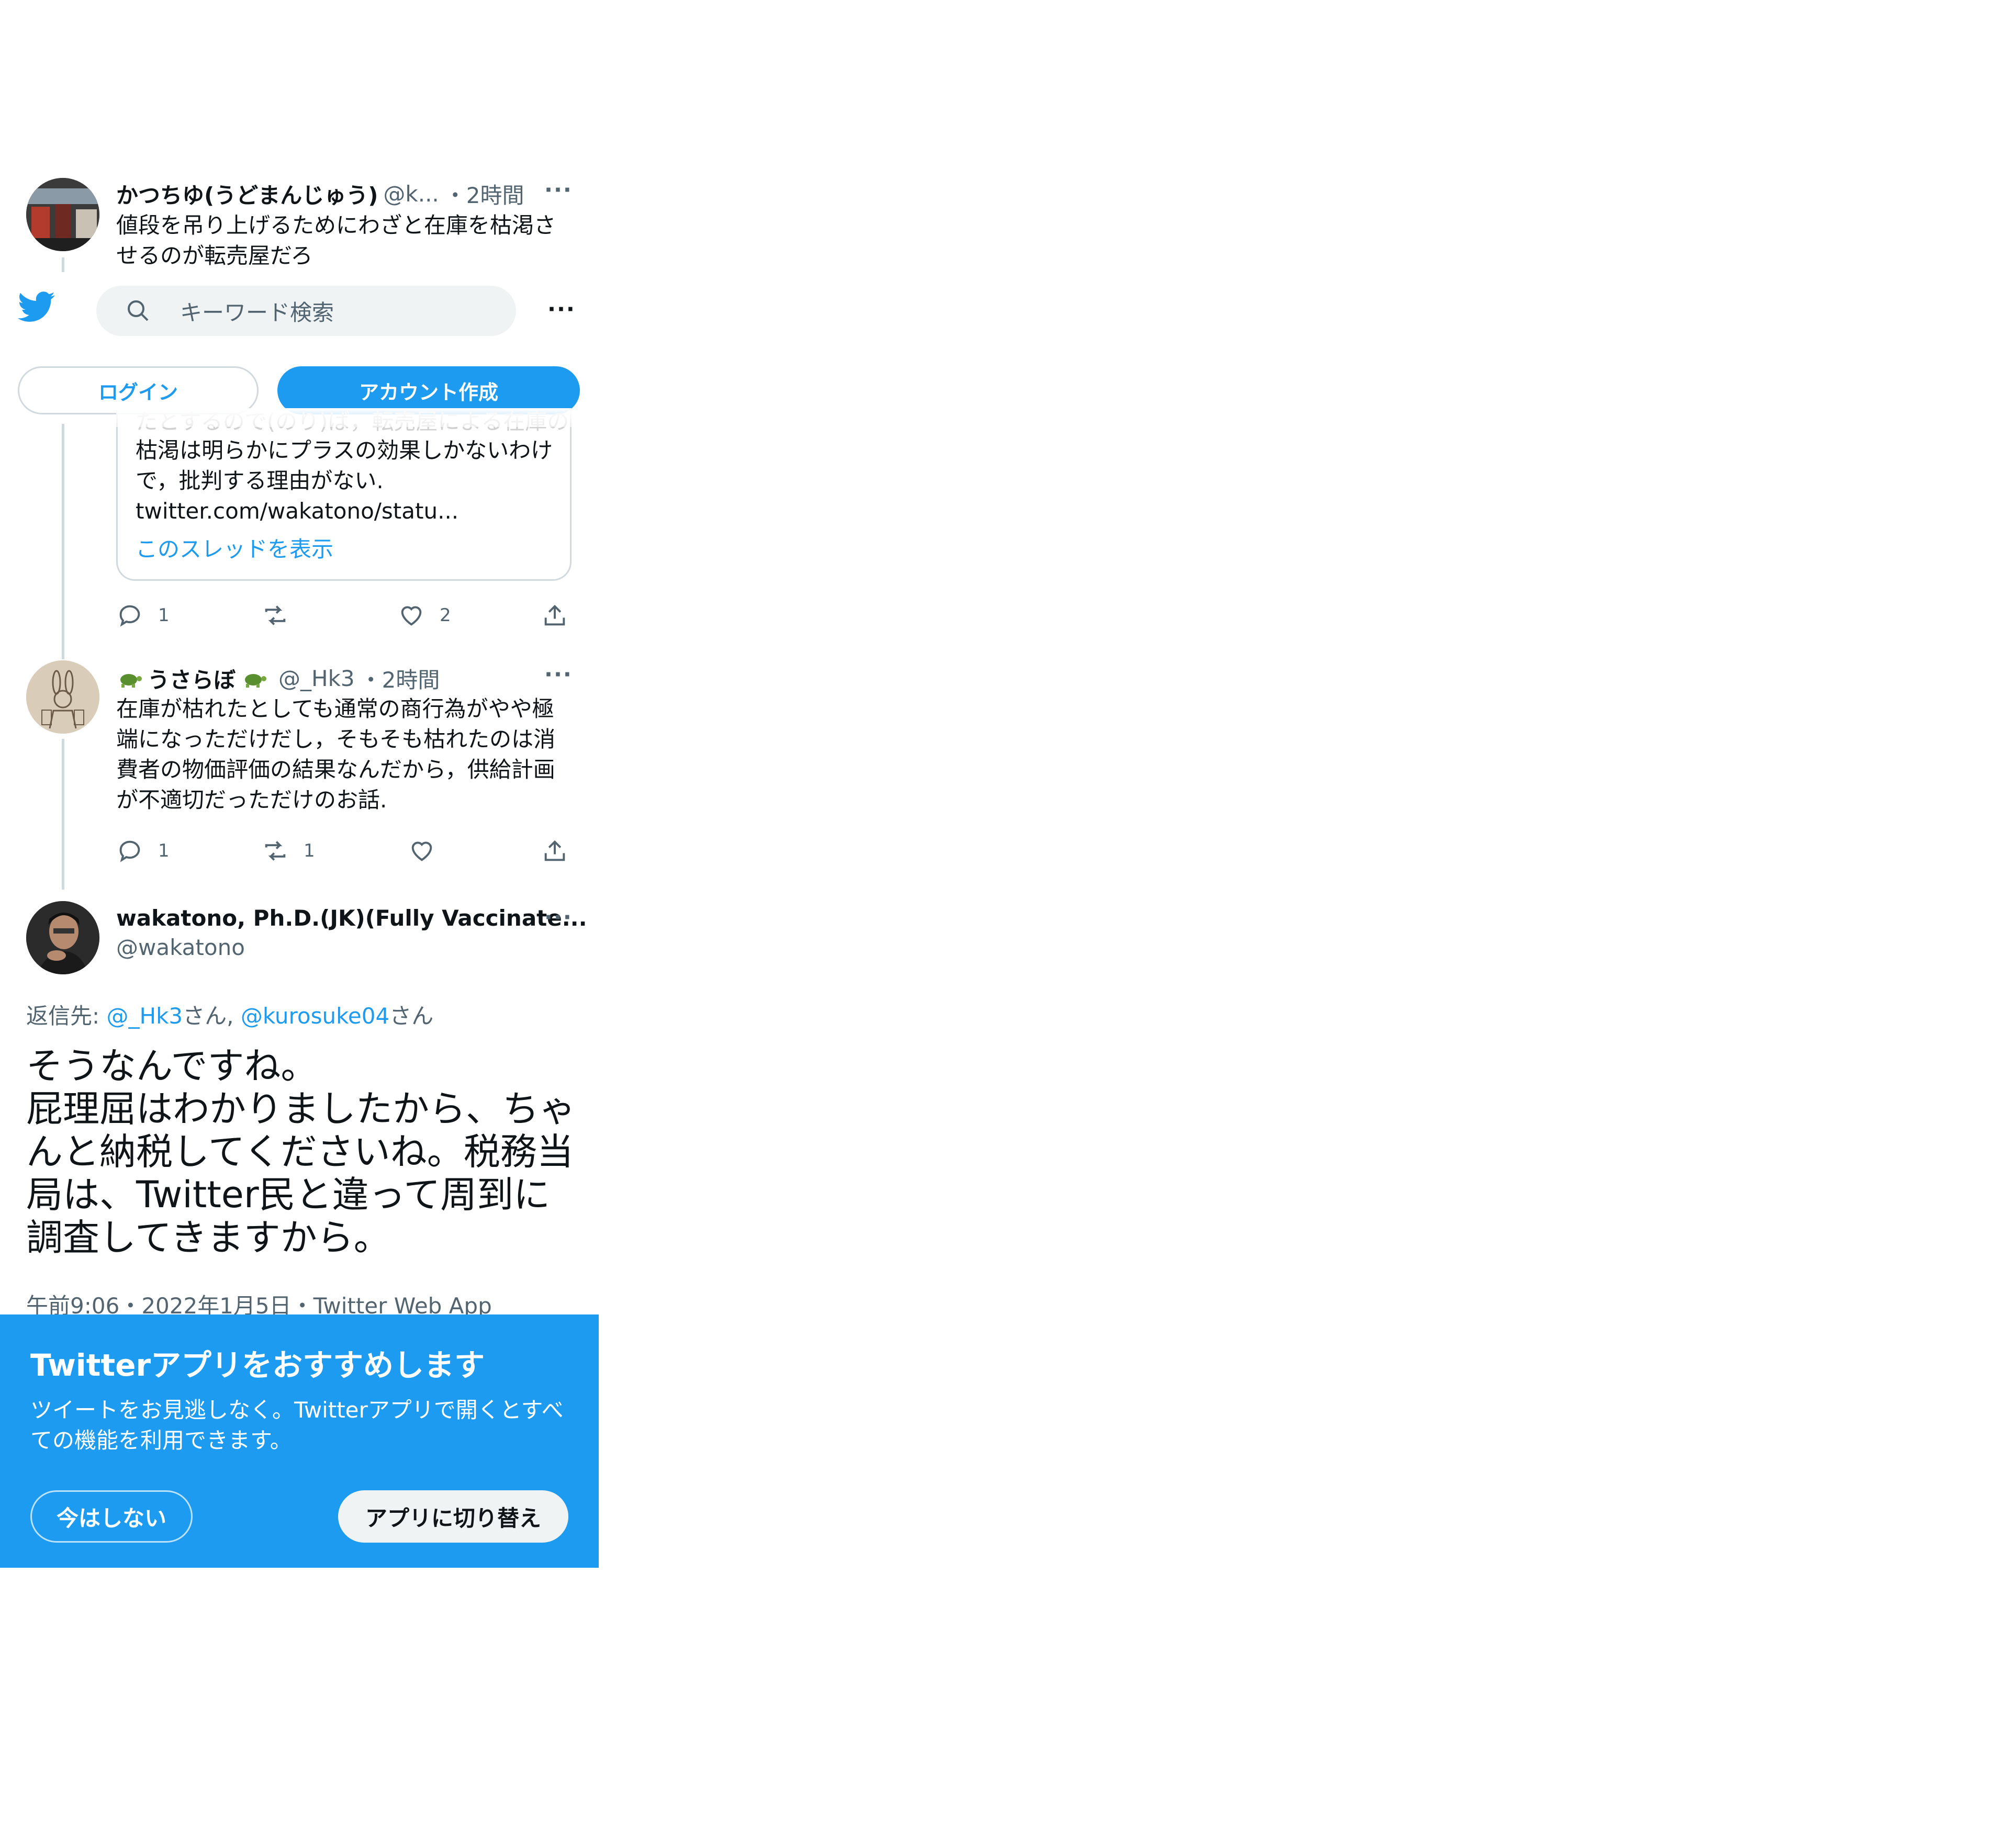 This screenshot has width=2016, height=1832. What do you see at coordinates (234, 548) in the screenshot?
I see `show-thread-link: このスレッドを表示` at bounding box center [234, 548].